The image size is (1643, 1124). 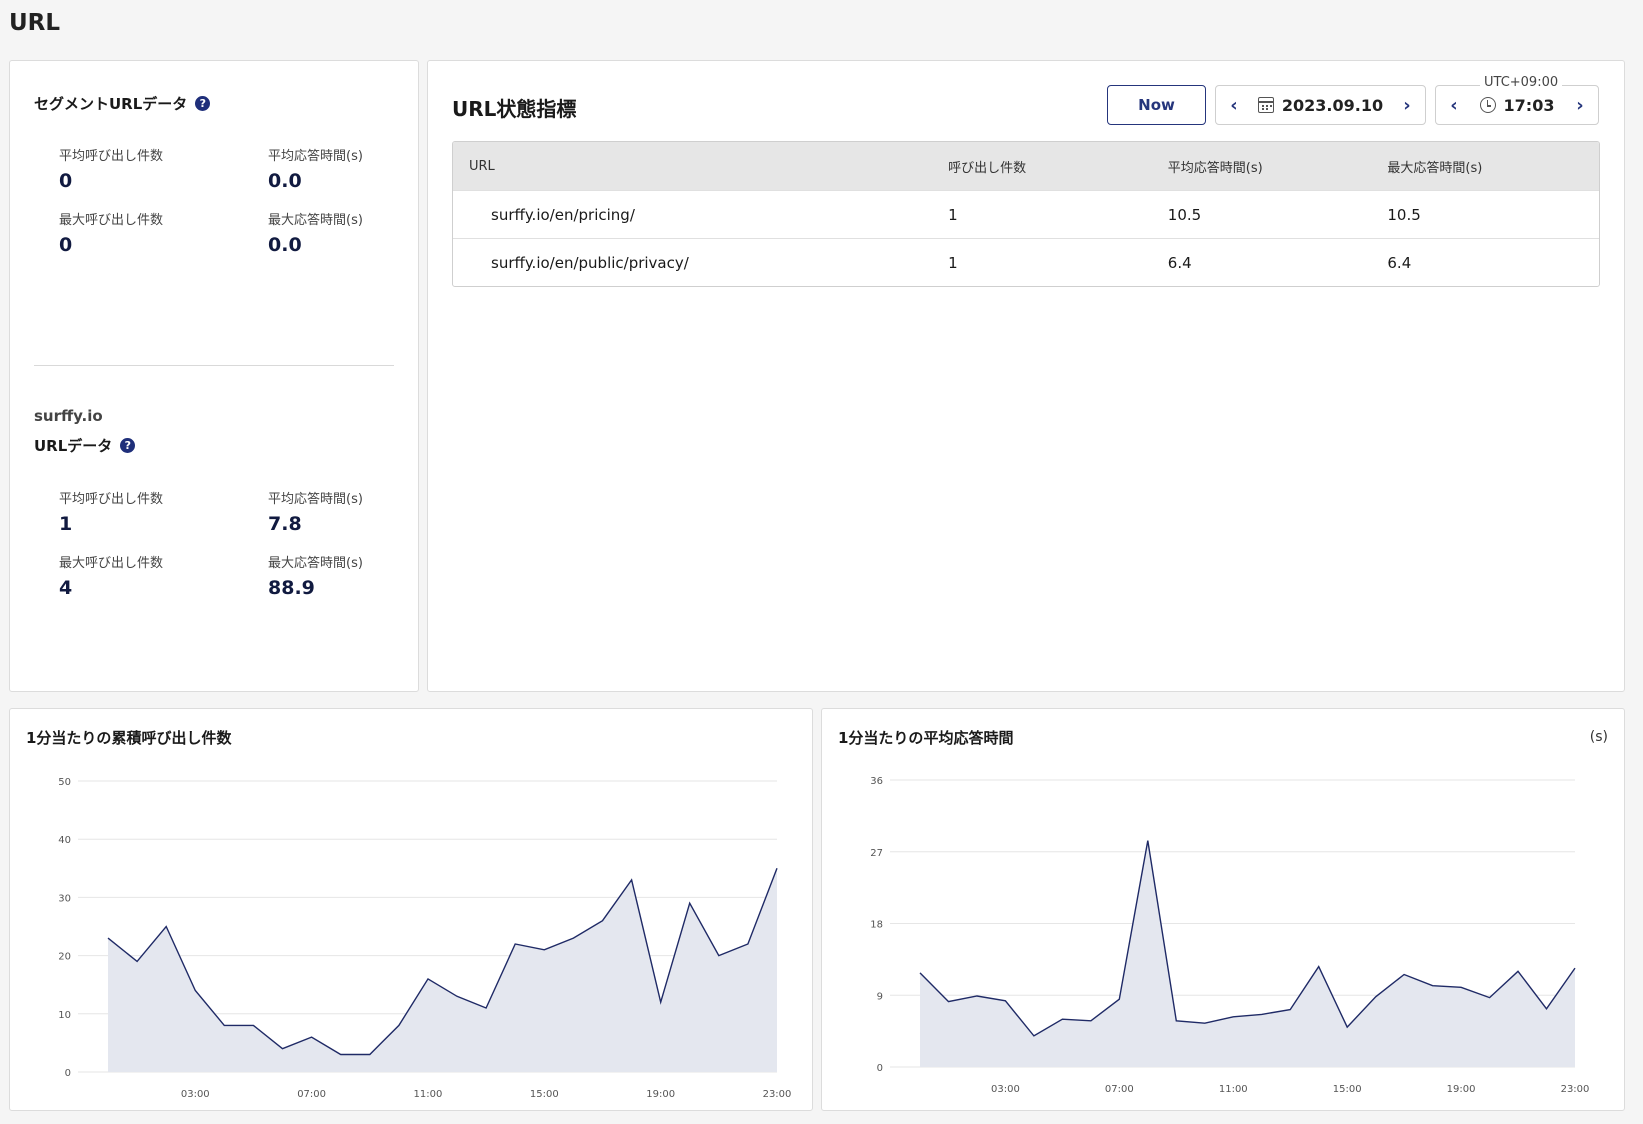 I want to click on y-tick-label: 9, so click(x=880, y=996).